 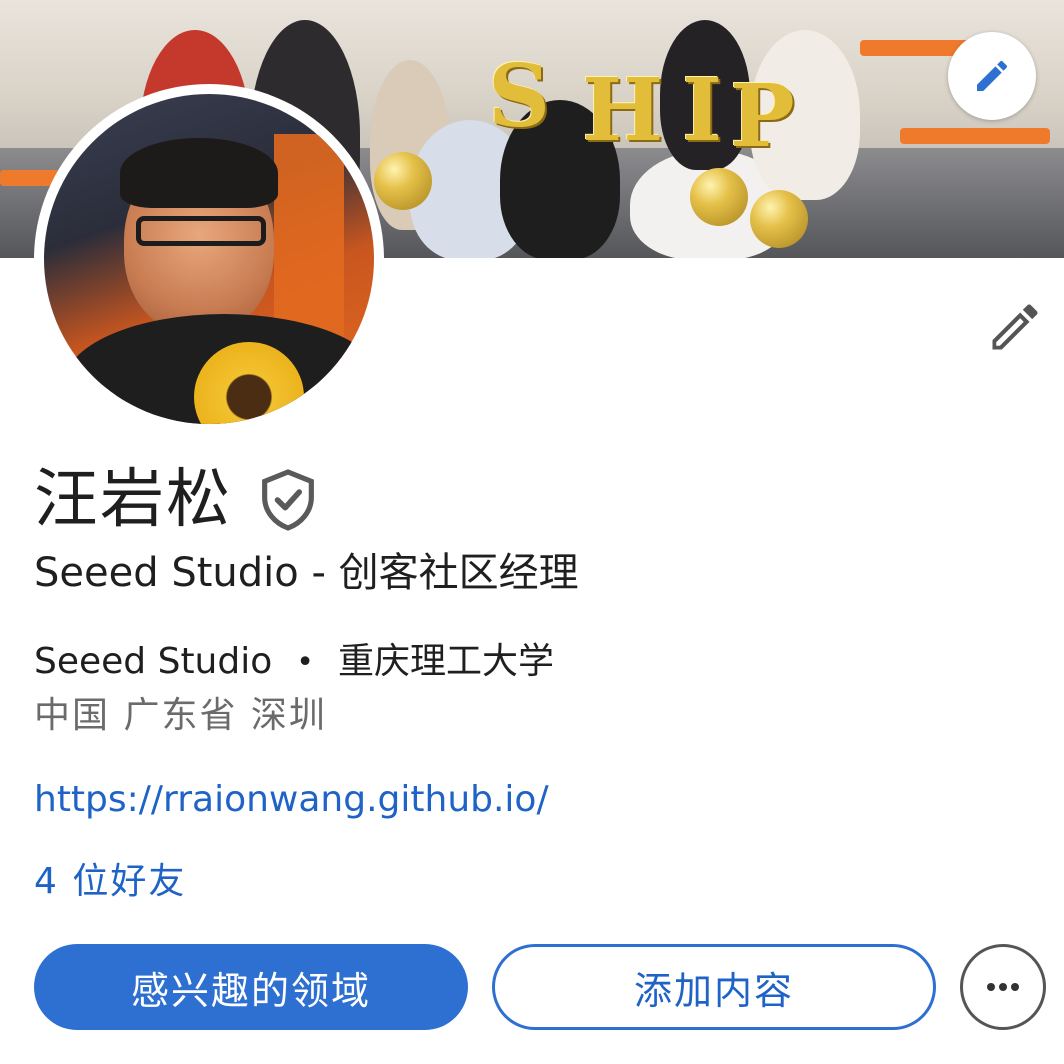 What do you see at coordinates (133, 500) in the screenshot?
I see `profile-name: 汪岩松` at bounding box center [133, 500].